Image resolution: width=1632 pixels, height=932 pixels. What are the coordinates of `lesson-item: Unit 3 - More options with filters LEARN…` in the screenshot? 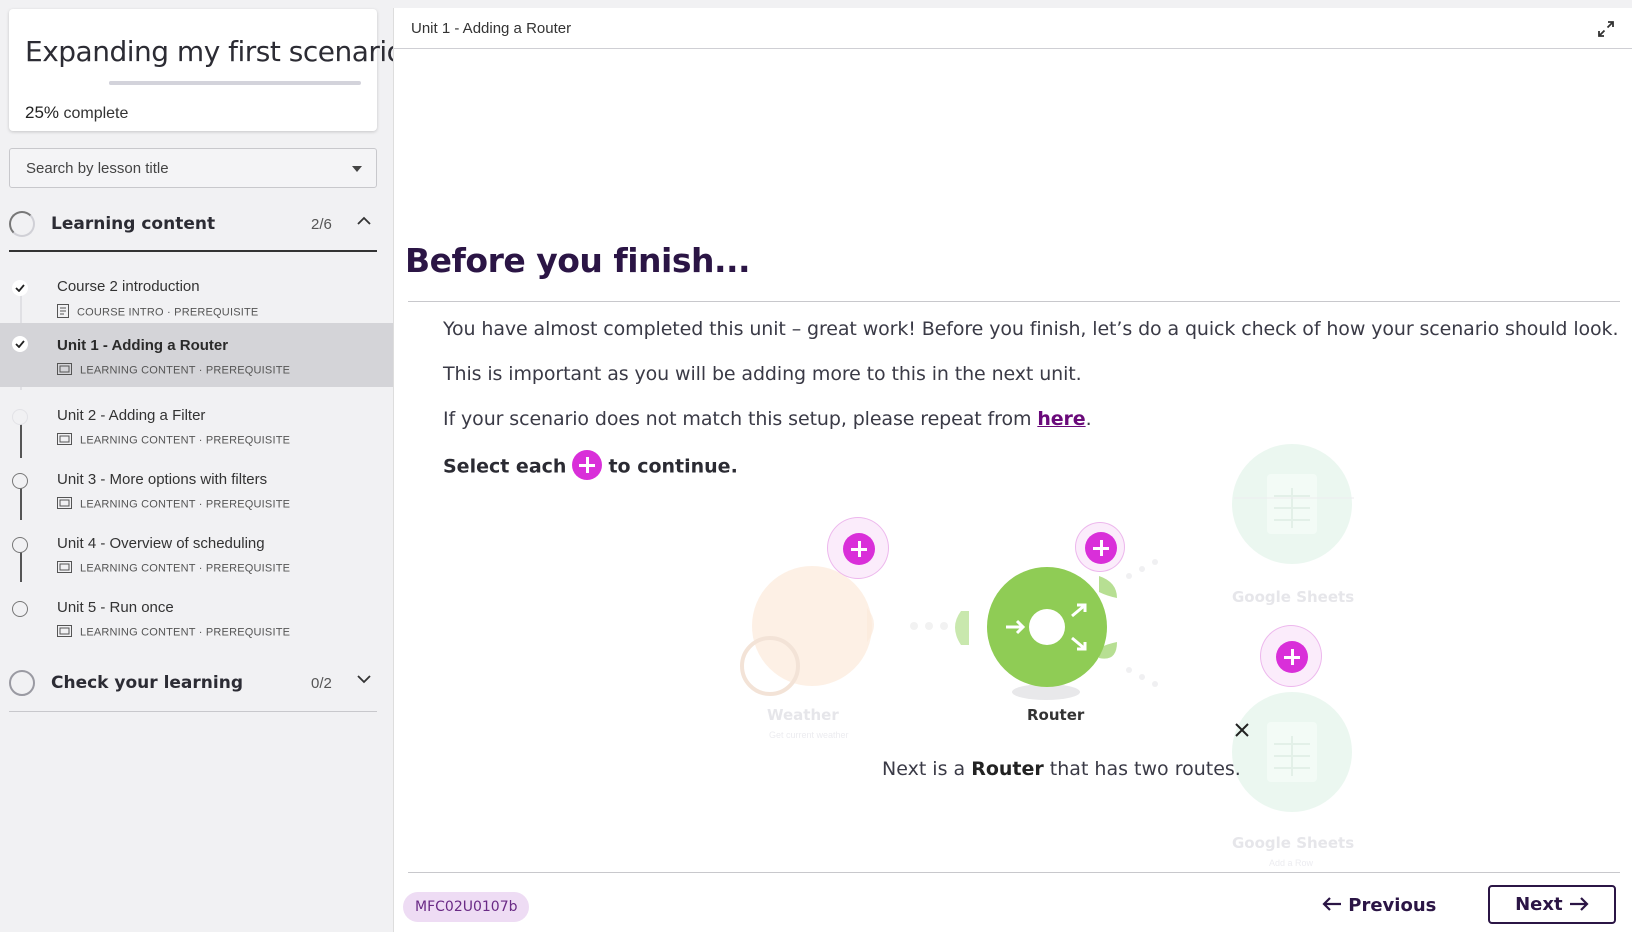 It's located at (196, 493).